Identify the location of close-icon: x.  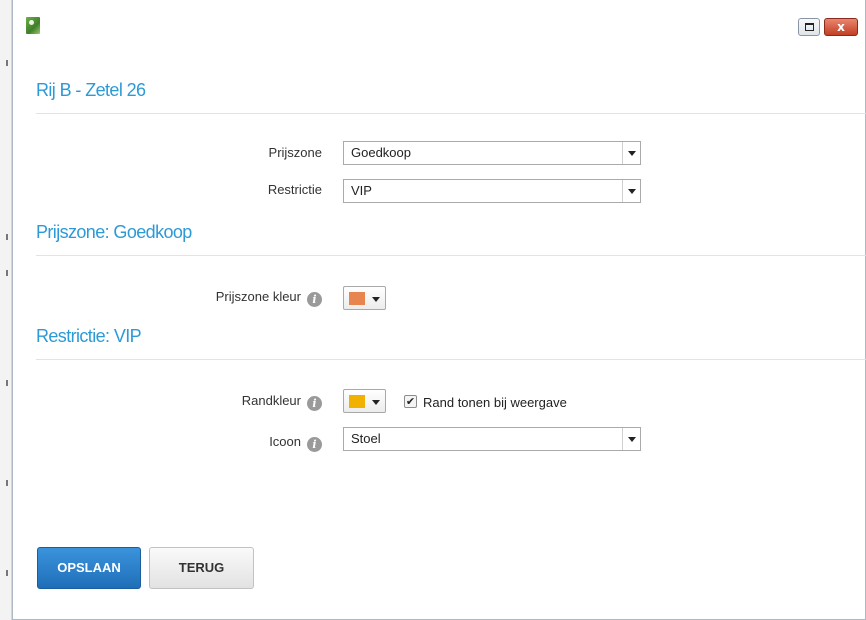
(841, 27).